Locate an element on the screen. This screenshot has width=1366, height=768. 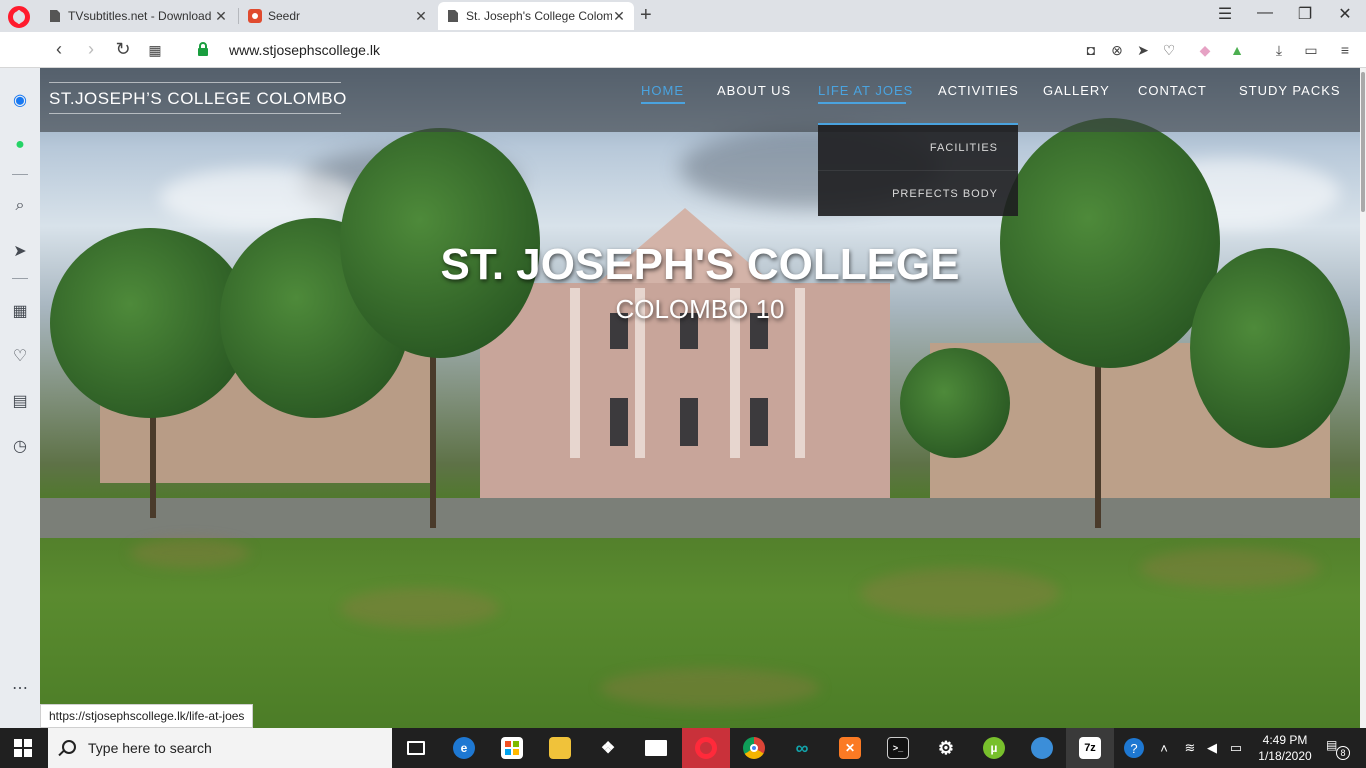
task-view-icon is located at coordinates (416, 748).